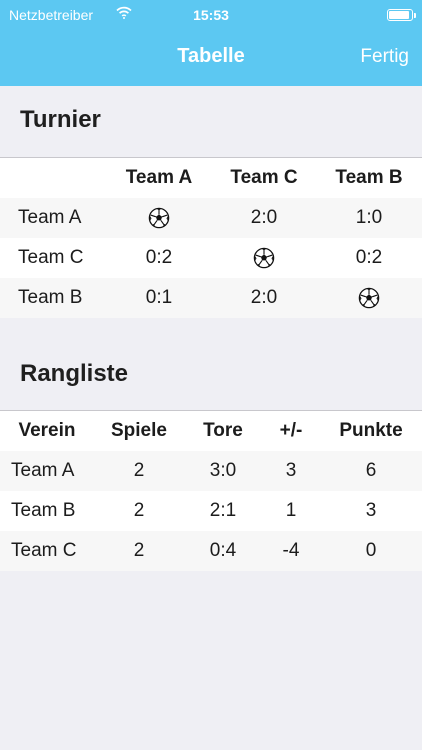 The image size is (422, 750). I want to click on match-score: 1:0, so click(369, 217).